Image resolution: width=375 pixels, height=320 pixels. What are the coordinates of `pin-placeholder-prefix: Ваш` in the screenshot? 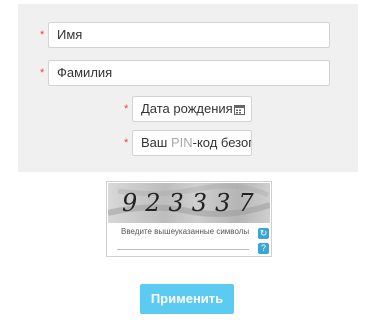 It's located at (156, 142).